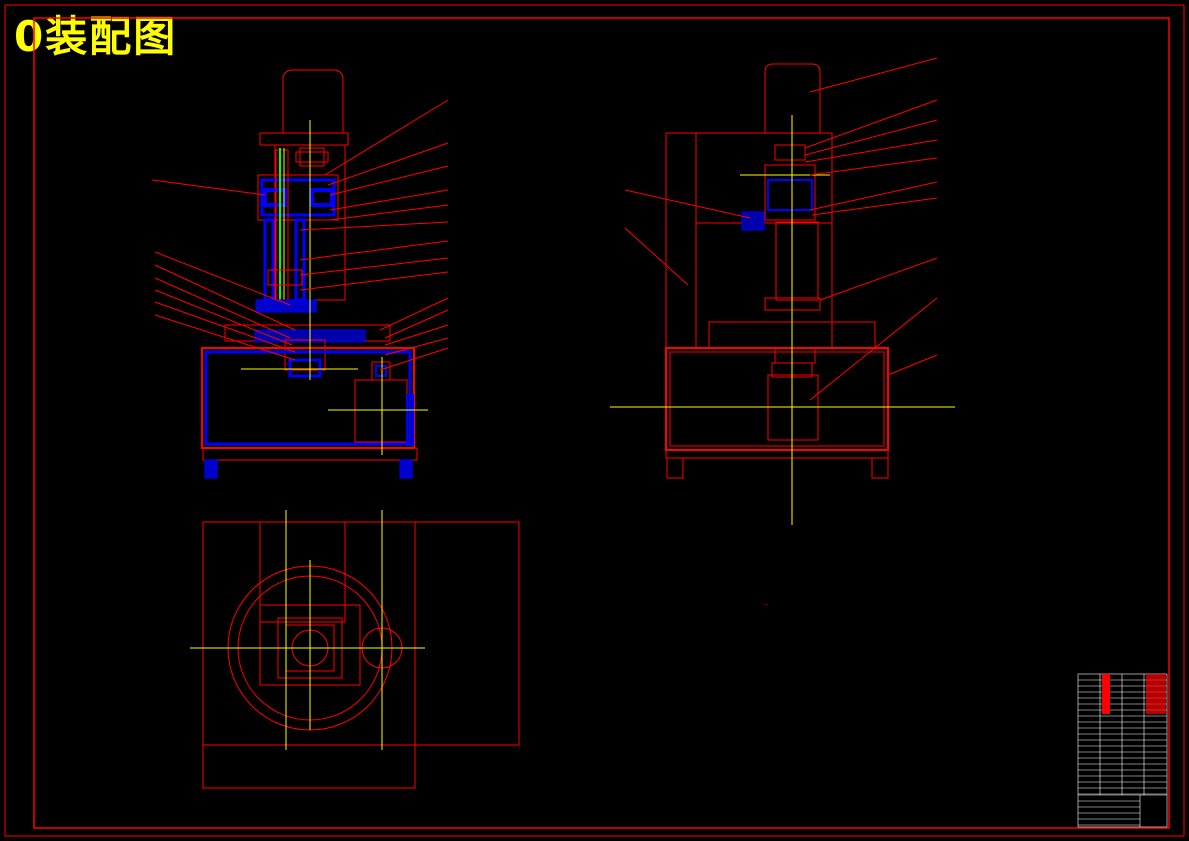  What do you see at coordinates (304, 139) in the screenshot?
I see `motor-flange` at bounding box center [304, 139].